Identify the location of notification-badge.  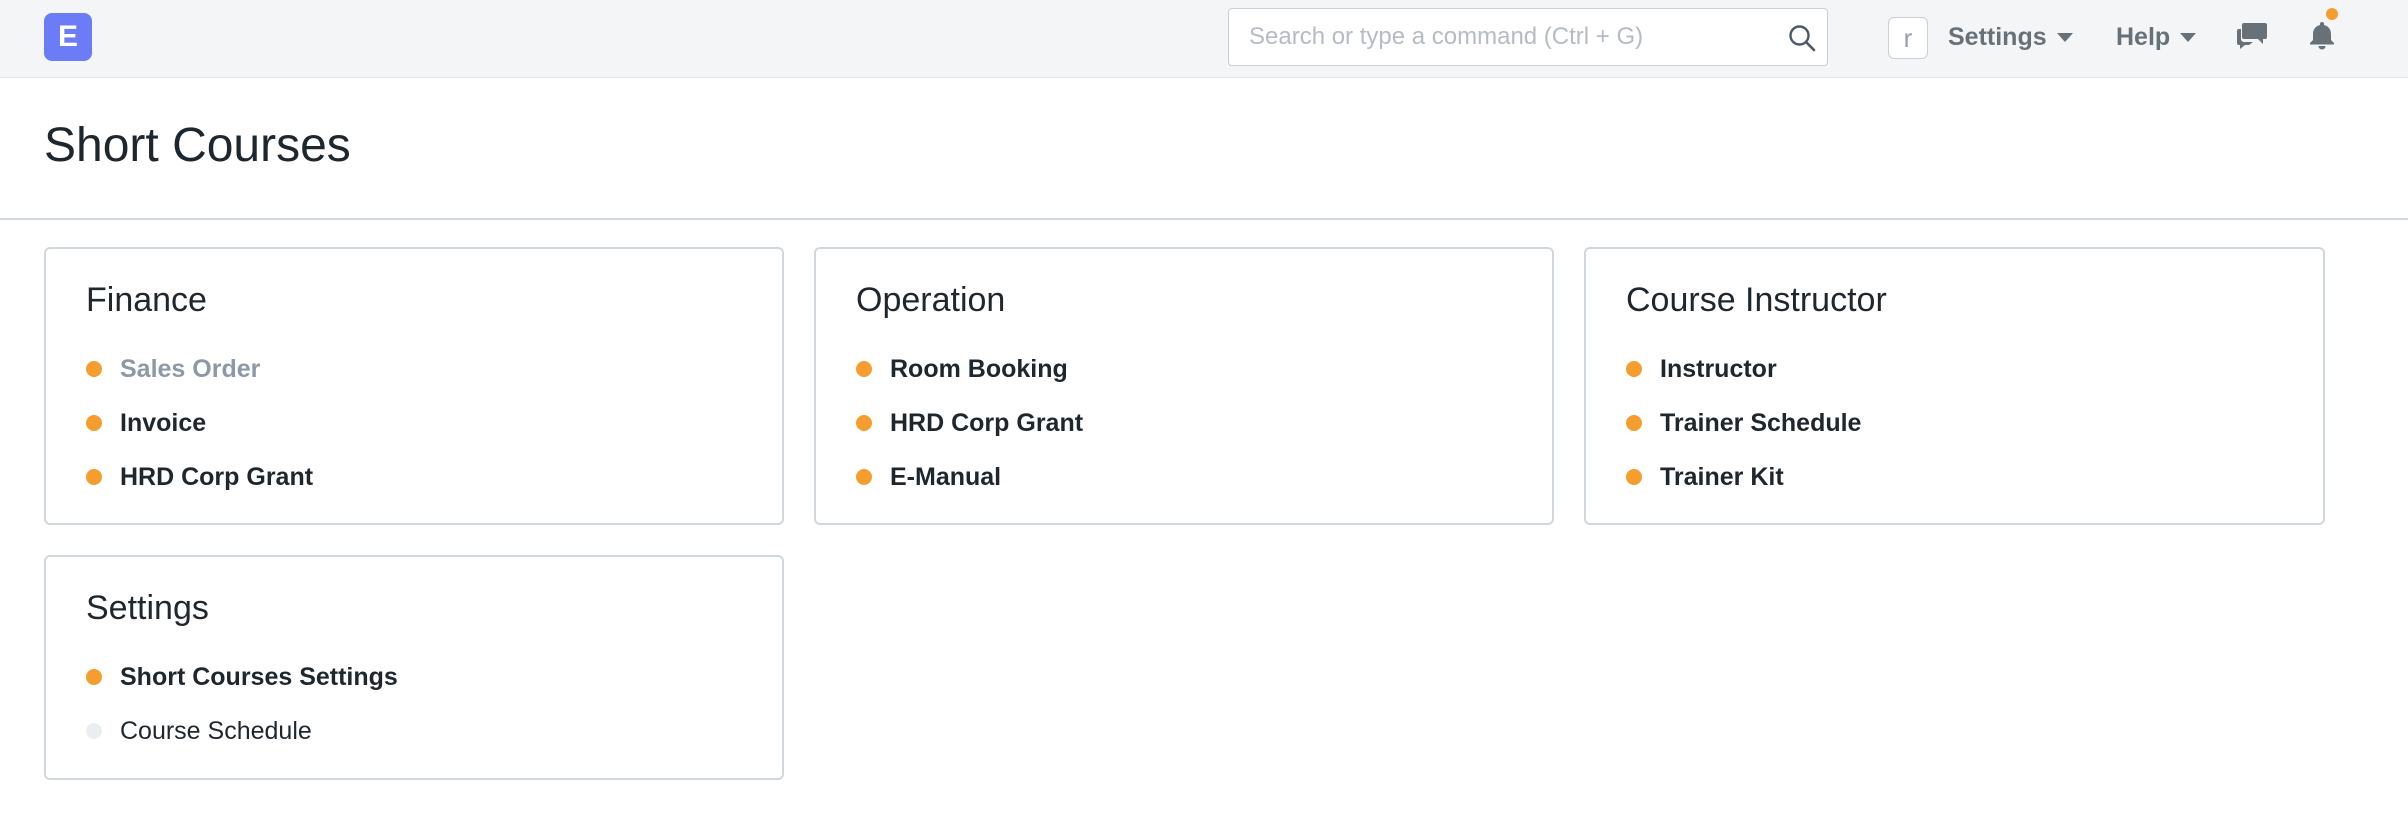
(2332, 14).